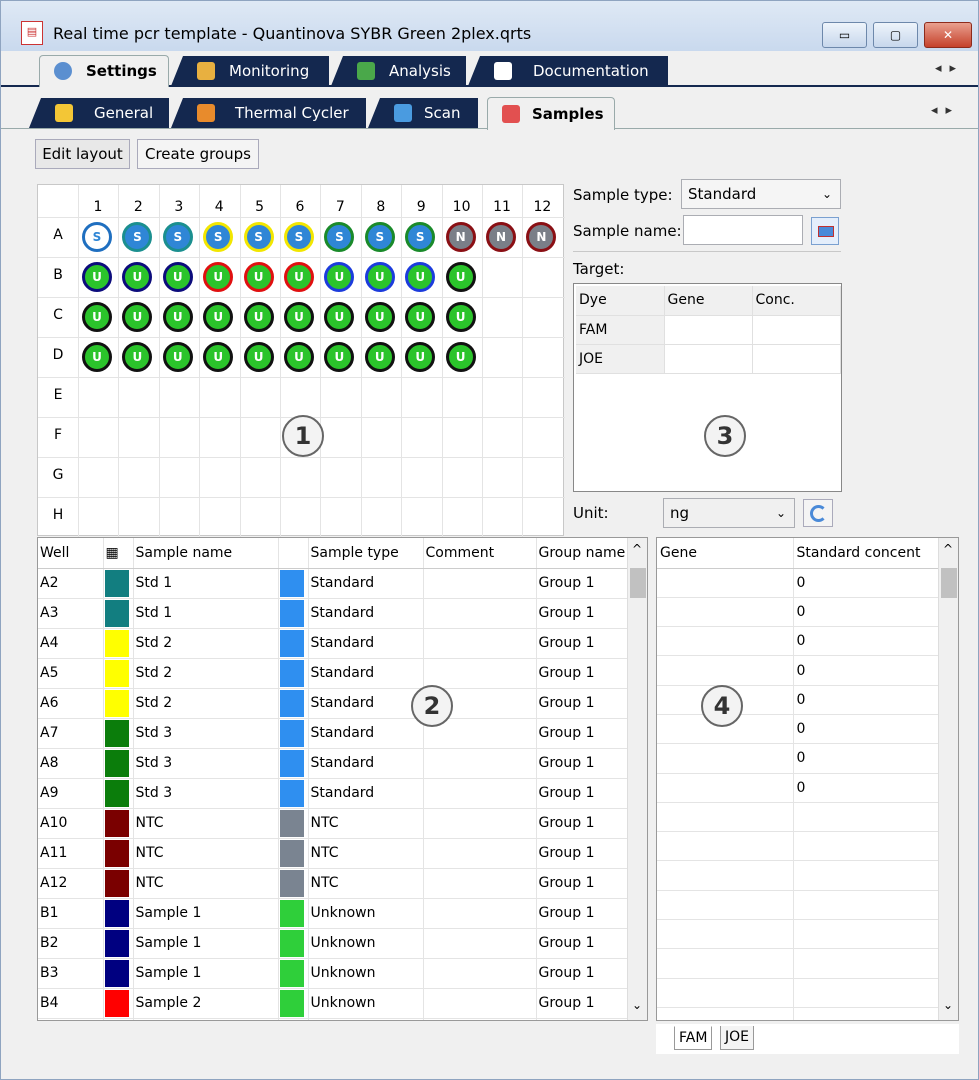 This screenshot has height=1080, width=979. Describe the element at coordinates (179, 207) in the screenshot. I see `plate-column-header: 3` at that location.